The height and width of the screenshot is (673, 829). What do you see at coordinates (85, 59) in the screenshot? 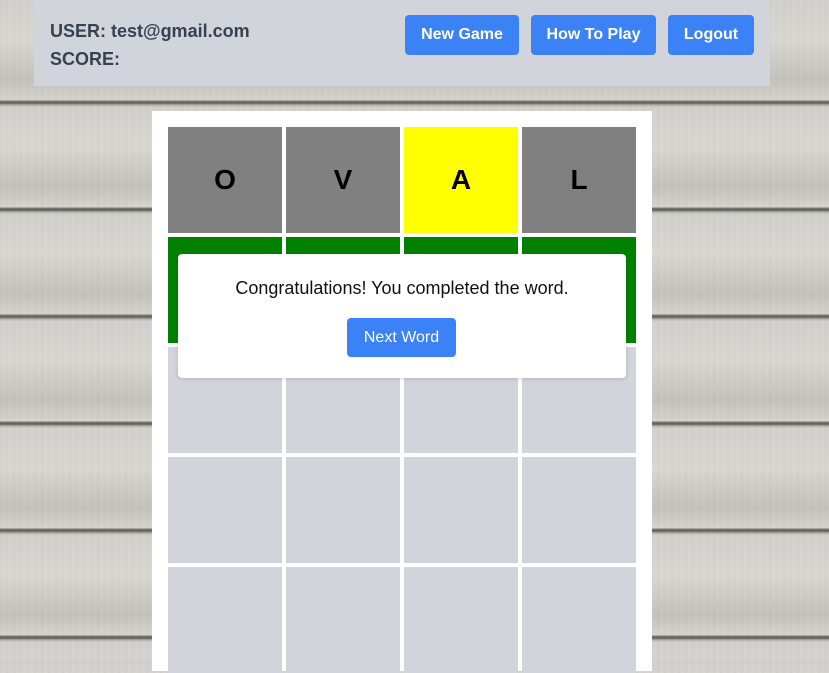
I see `score-label: SCORE:` at bounding box center [85, 59].